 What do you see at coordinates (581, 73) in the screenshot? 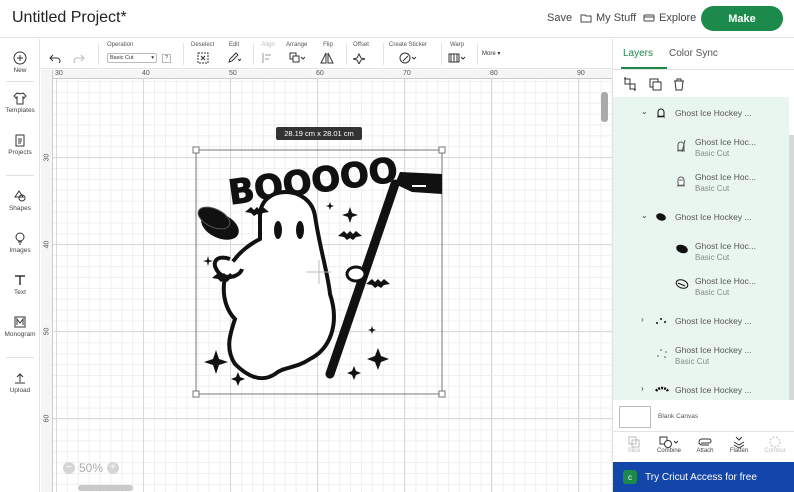
I see `ruler-tick: 90` at bounding box center [581, 73].